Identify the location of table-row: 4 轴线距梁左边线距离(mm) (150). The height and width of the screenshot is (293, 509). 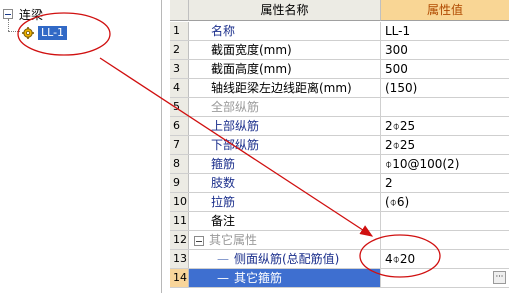
(339, 88).